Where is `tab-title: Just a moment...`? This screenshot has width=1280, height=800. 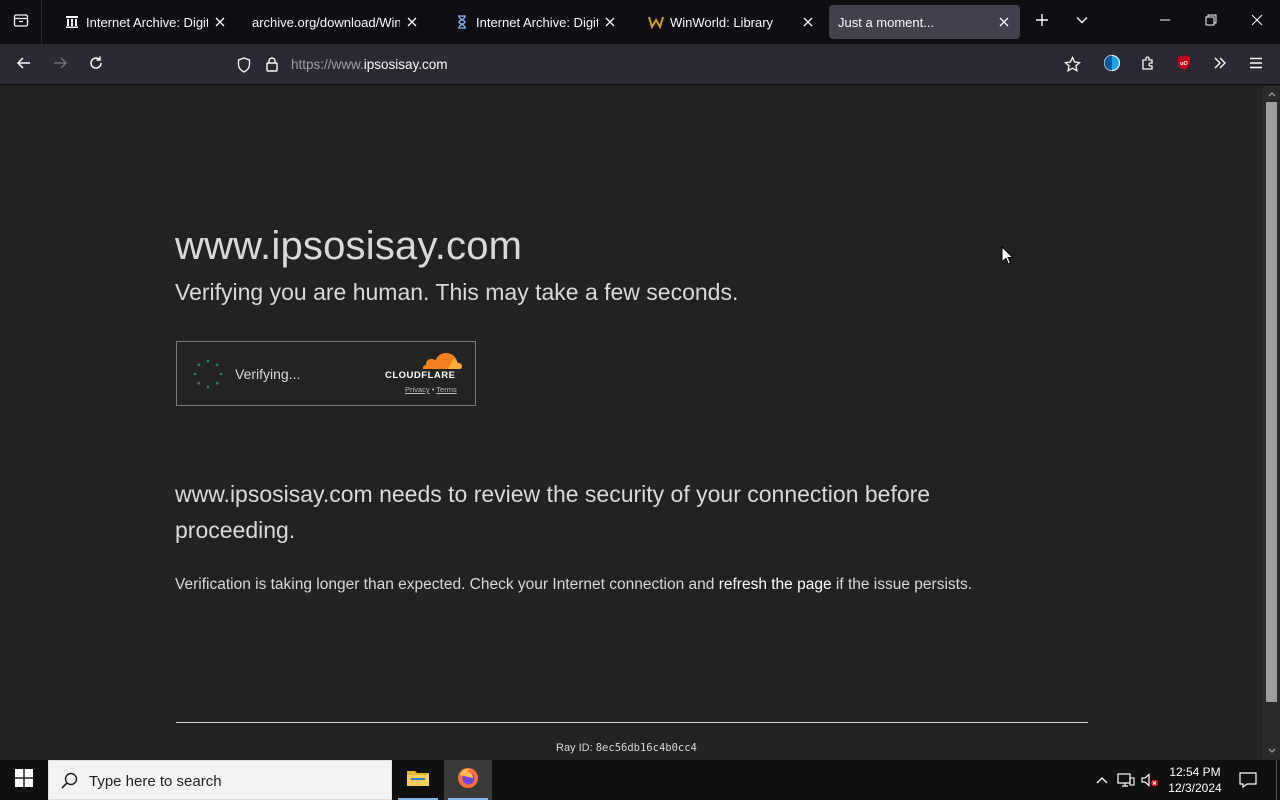
tab-title: Just a moment... is located at coordinates (886, 22).